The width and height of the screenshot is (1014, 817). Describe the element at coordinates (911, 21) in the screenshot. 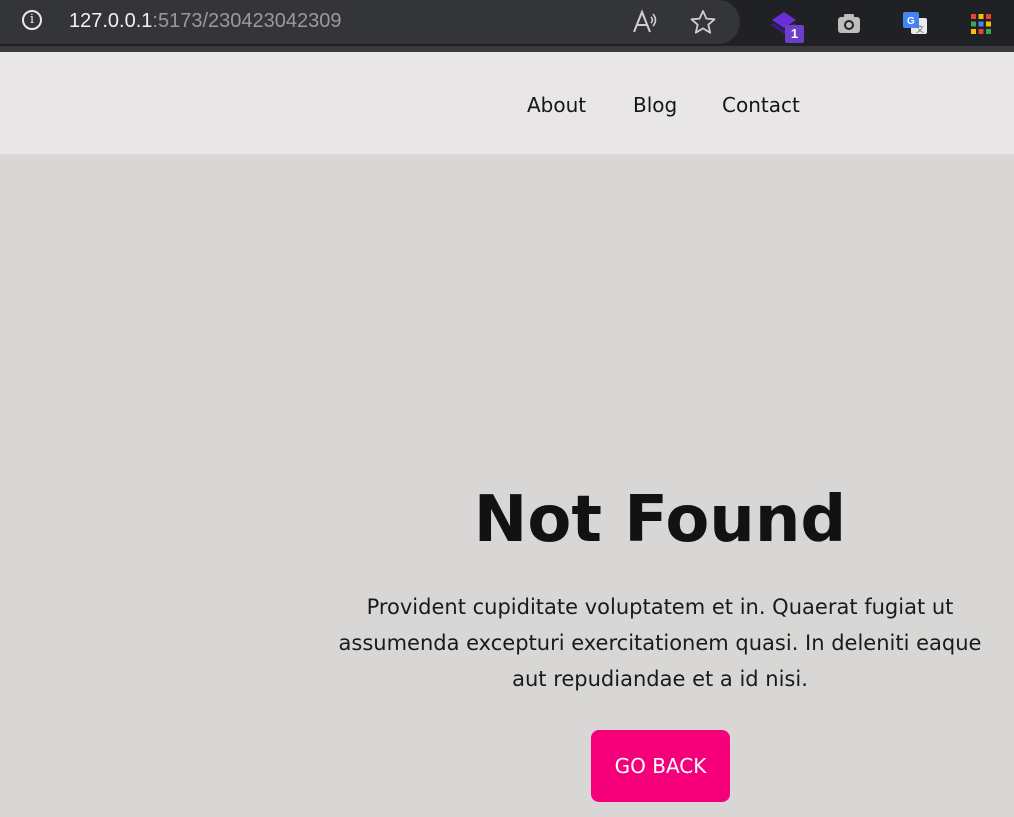

I see `svg-text: G` at that location.